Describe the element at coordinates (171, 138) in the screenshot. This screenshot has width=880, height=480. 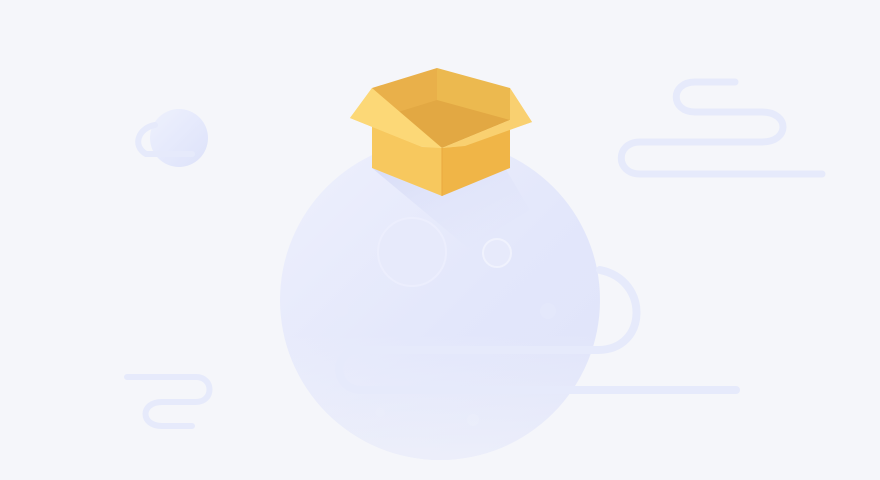
I see `small-planet-icon` at that location.